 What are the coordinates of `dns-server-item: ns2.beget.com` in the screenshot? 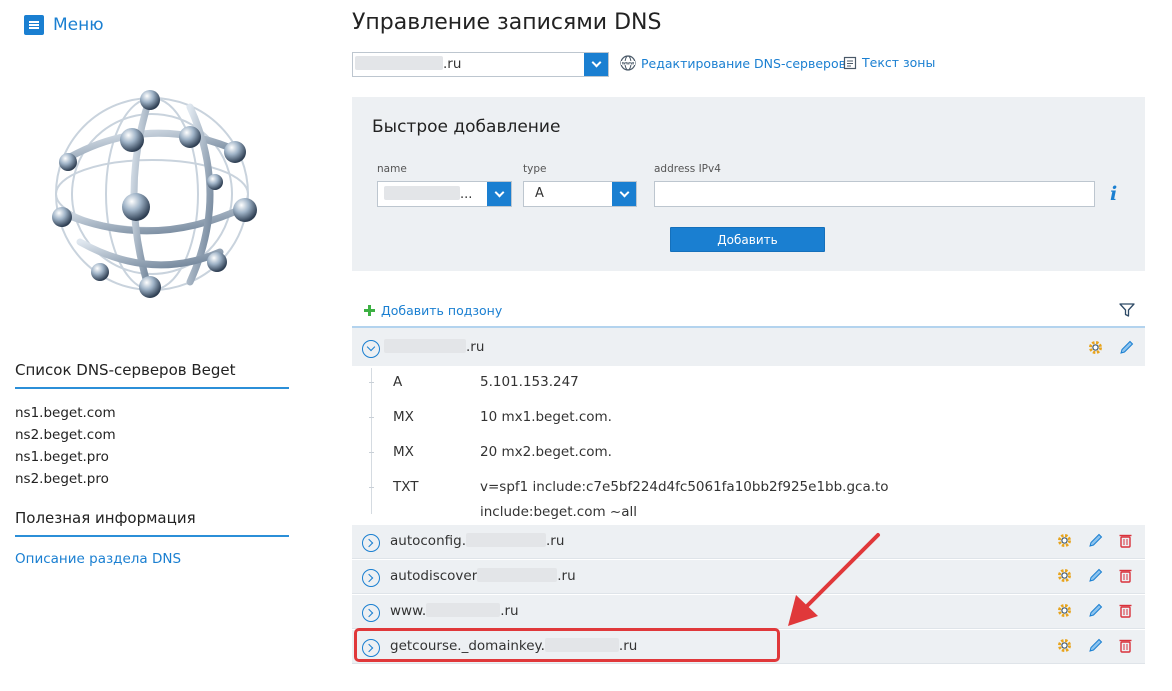 It's located at (65, 435).